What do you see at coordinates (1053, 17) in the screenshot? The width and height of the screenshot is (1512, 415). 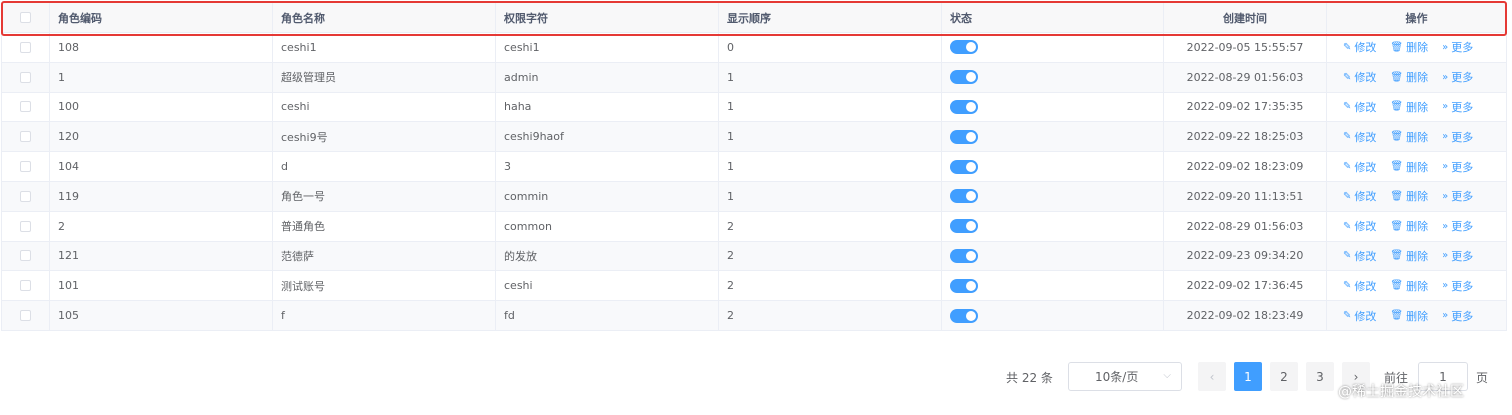 I see `header-status: 状态` at bounding box center [1053, 17].